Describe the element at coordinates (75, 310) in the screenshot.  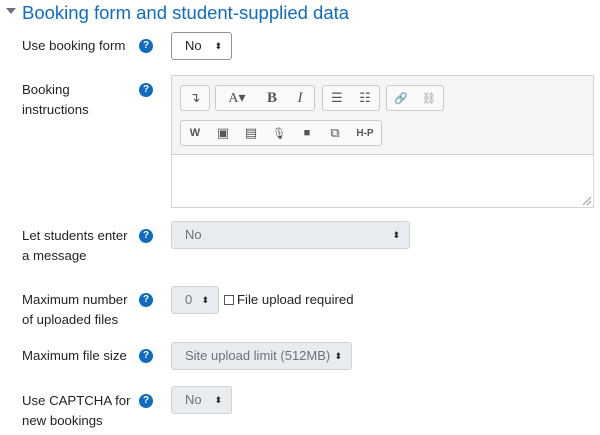
I see `max-uploaded-files-label: Maximum number of uploaded files` at that location.